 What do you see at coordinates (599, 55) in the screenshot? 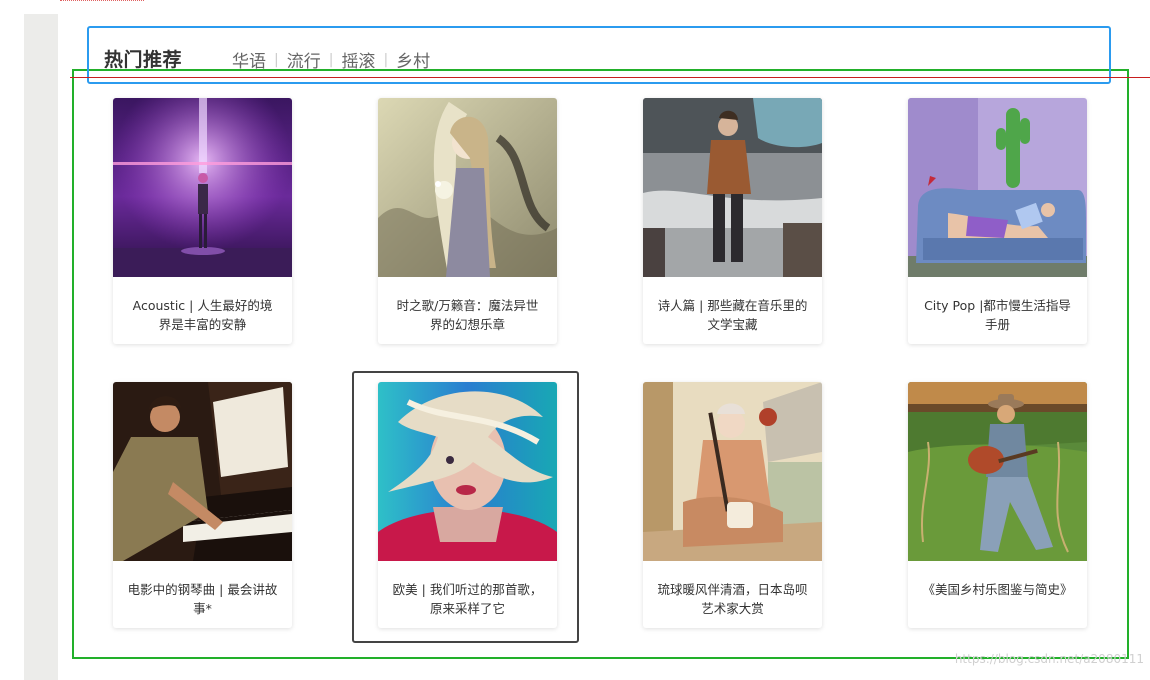
I see `blue-annotation-box` at bounding box center [599, 55].